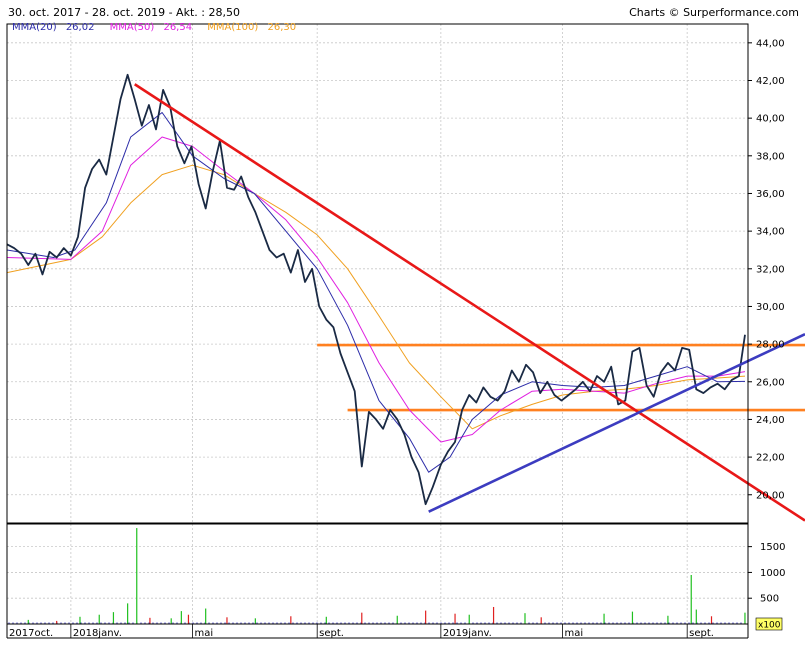  What do you see at coordinates (770, 156) in the screenshot?
I see `price-tick-label: 38,00` at bounding box center [770, 156].